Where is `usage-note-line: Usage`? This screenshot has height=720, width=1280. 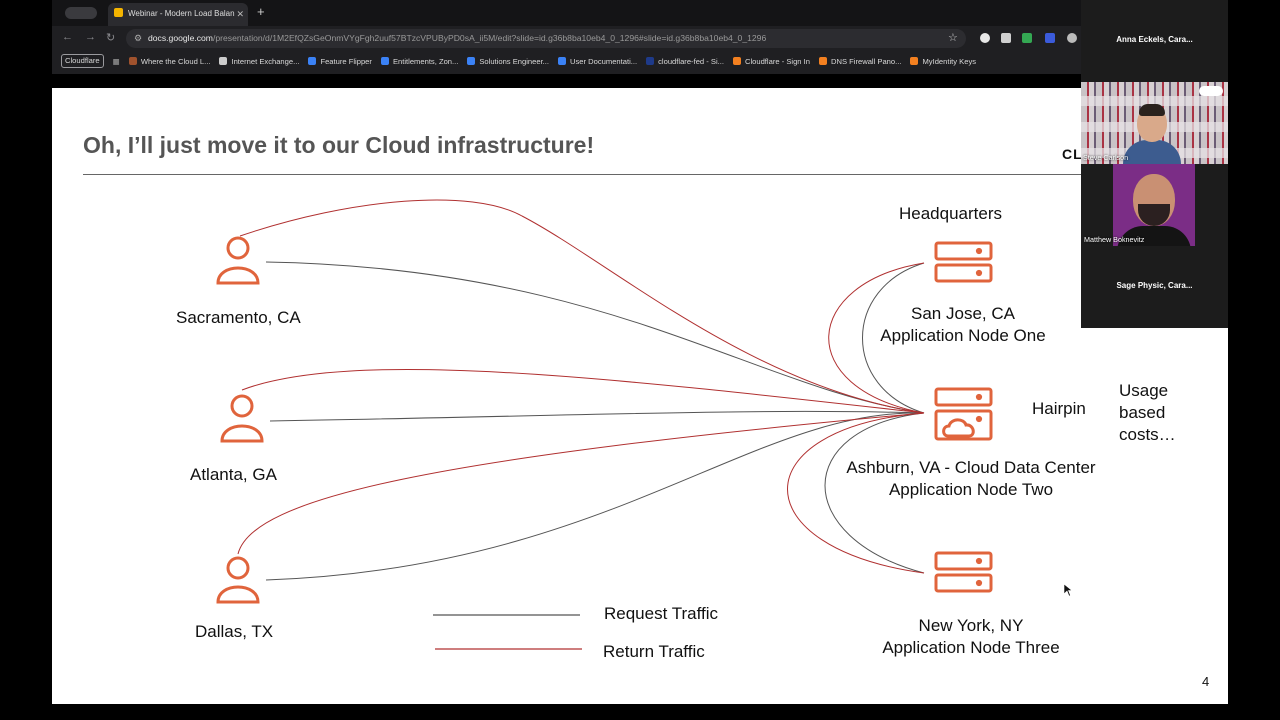 usage-note-line: Usage is located at coordinates (1144, 390).